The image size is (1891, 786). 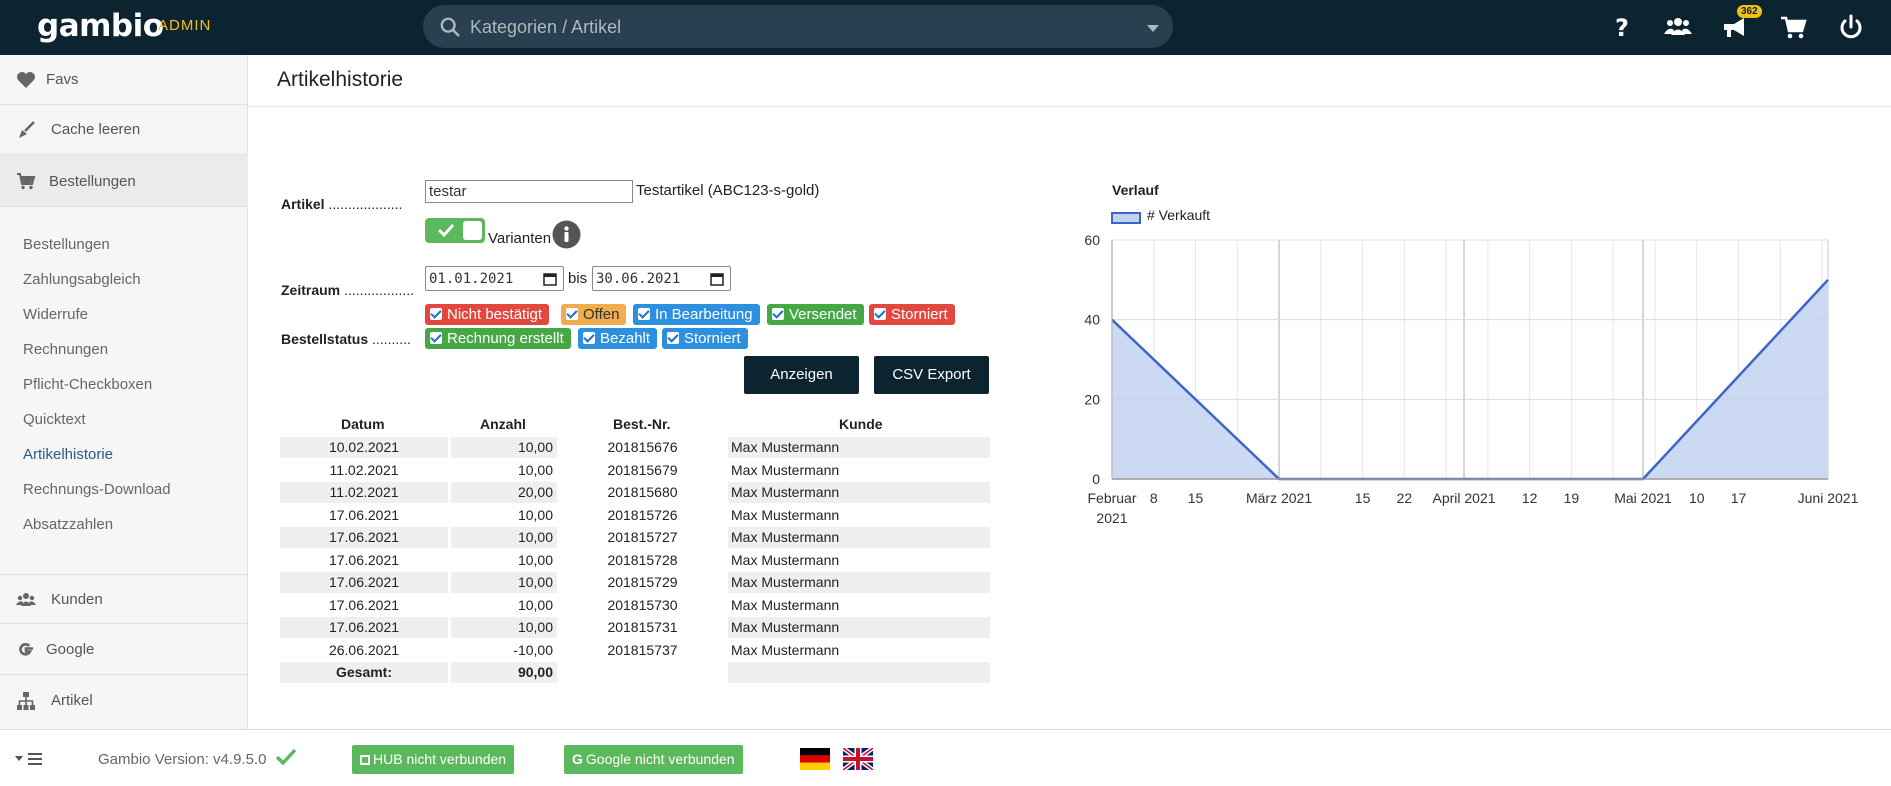 I want to click on status-chip-versendet: Versendet, so click(x=815, y=314).